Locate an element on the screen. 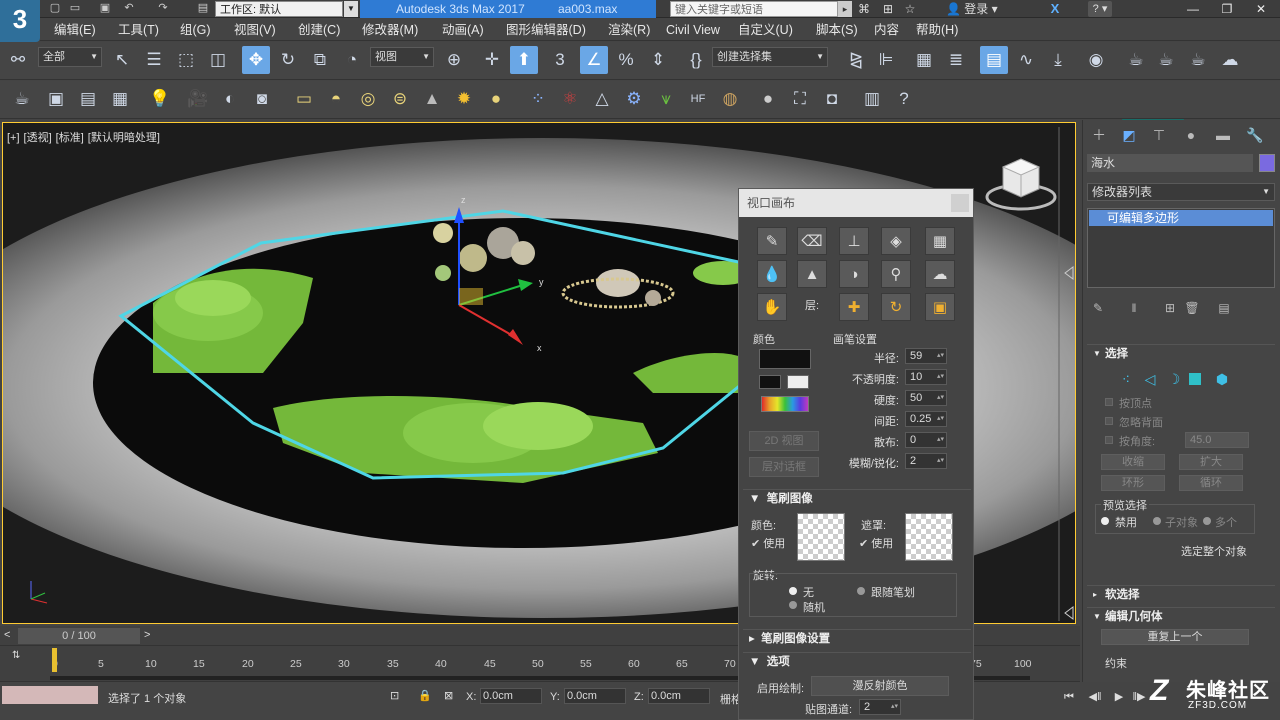  glossy-sphere-icon: ● is located at coordinates (768, 99).